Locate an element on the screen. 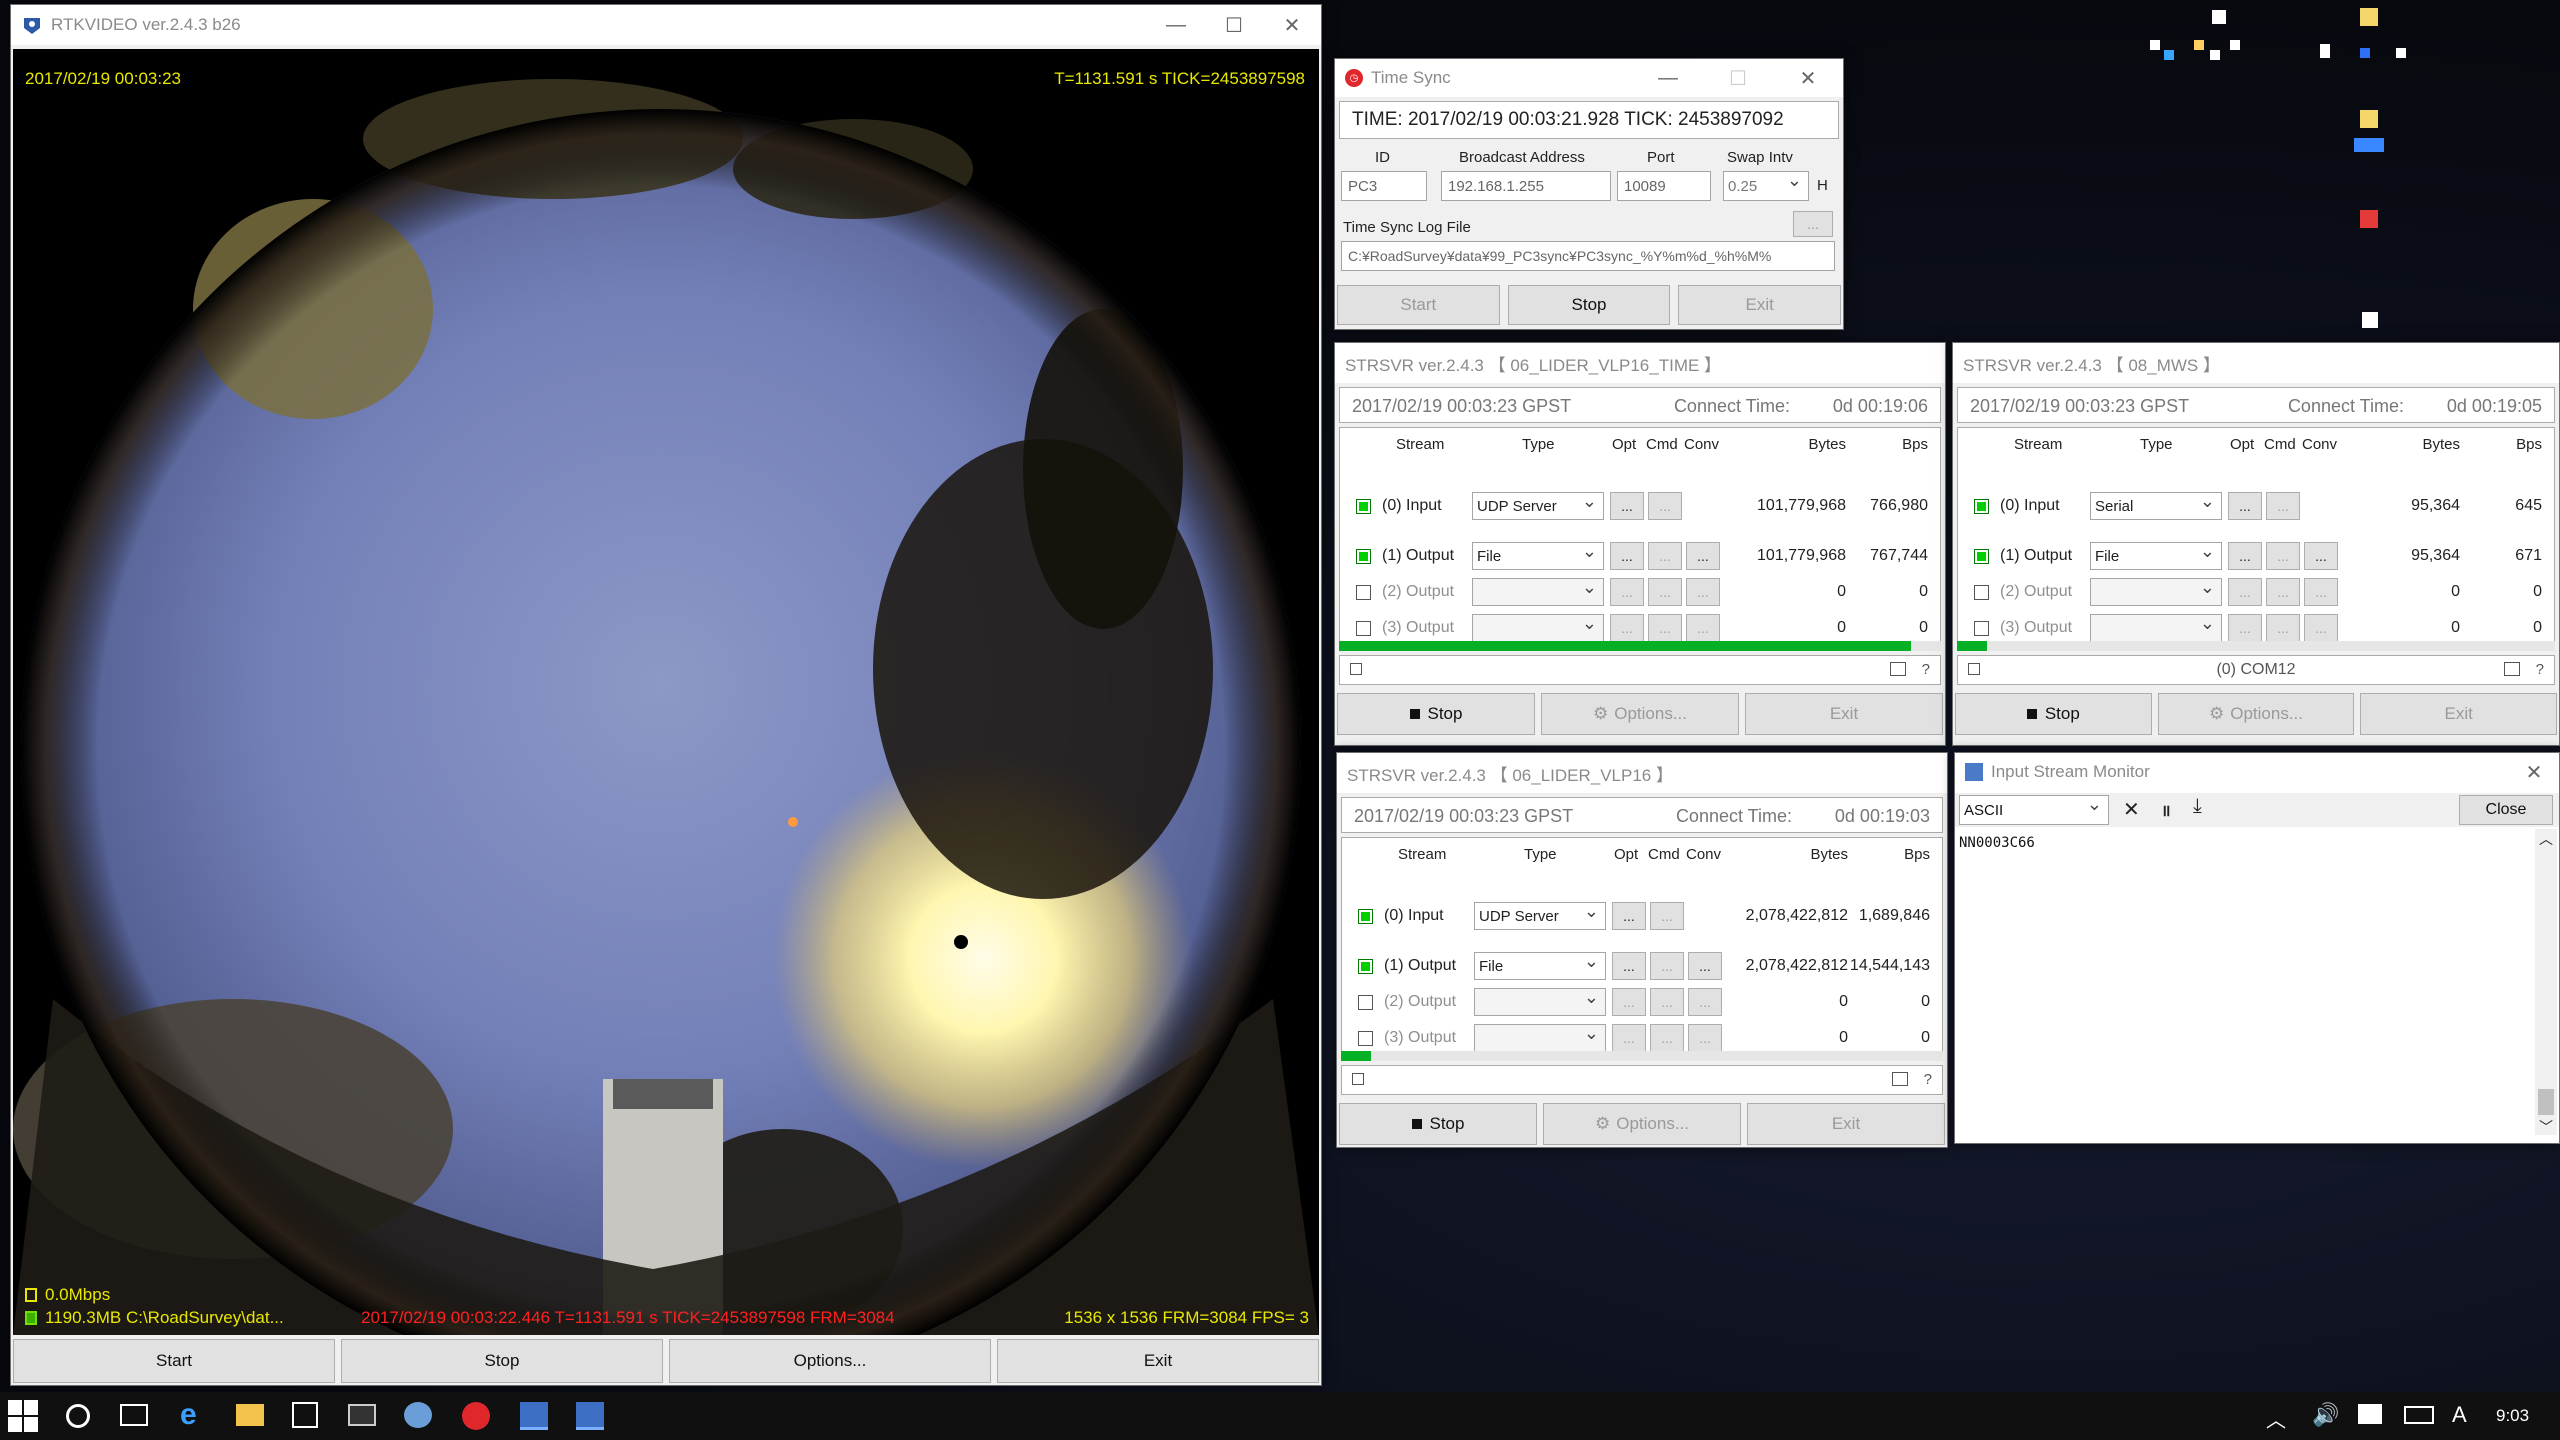 The width and height of the screenshot is (2560, 1440). monitor-format-select: ASCII is located at coordinates (2034, 809).